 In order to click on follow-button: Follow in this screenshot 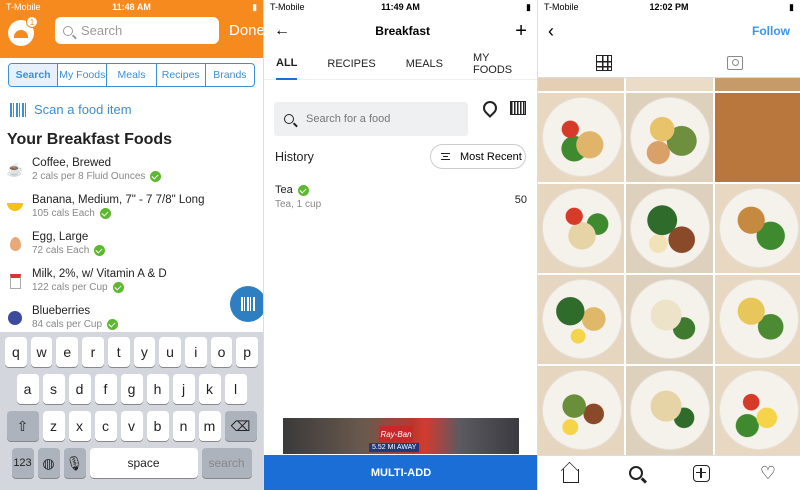, I will do `click(771, 31)`.